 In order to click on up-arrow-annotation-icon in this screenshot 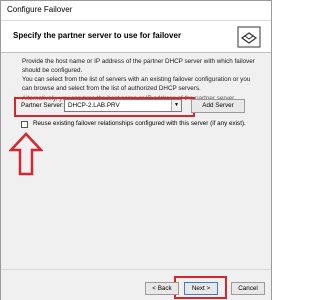, I will do `click(26, 154)`.